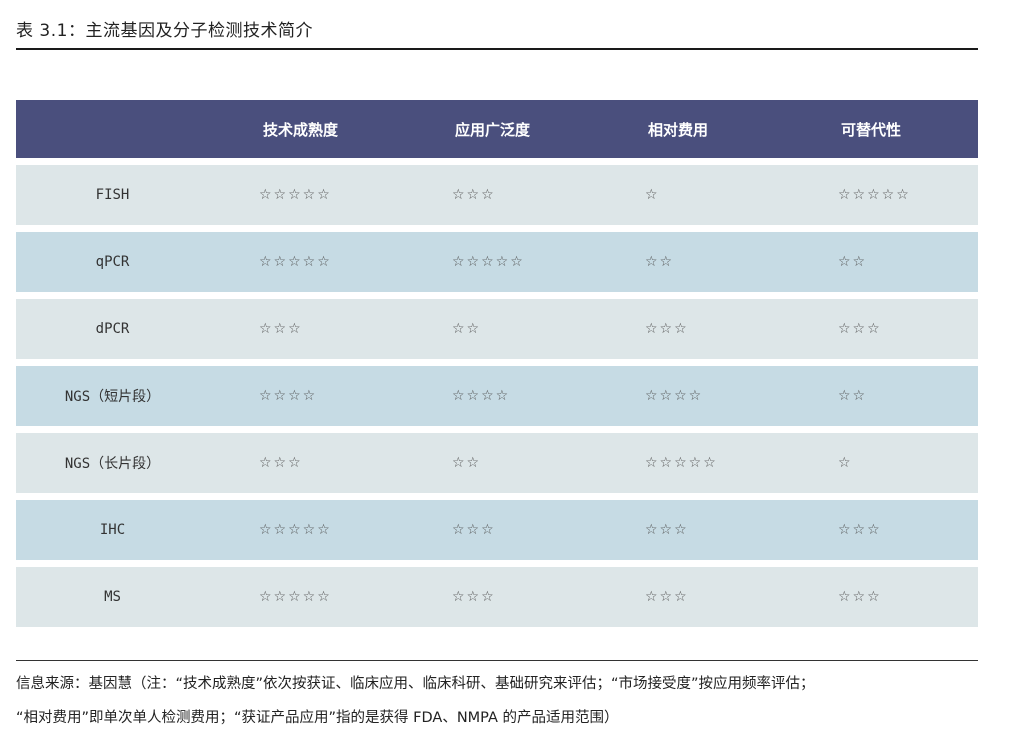 The image size is (1026, 734). I want to click on row-label: FISH, so click(112, 195).